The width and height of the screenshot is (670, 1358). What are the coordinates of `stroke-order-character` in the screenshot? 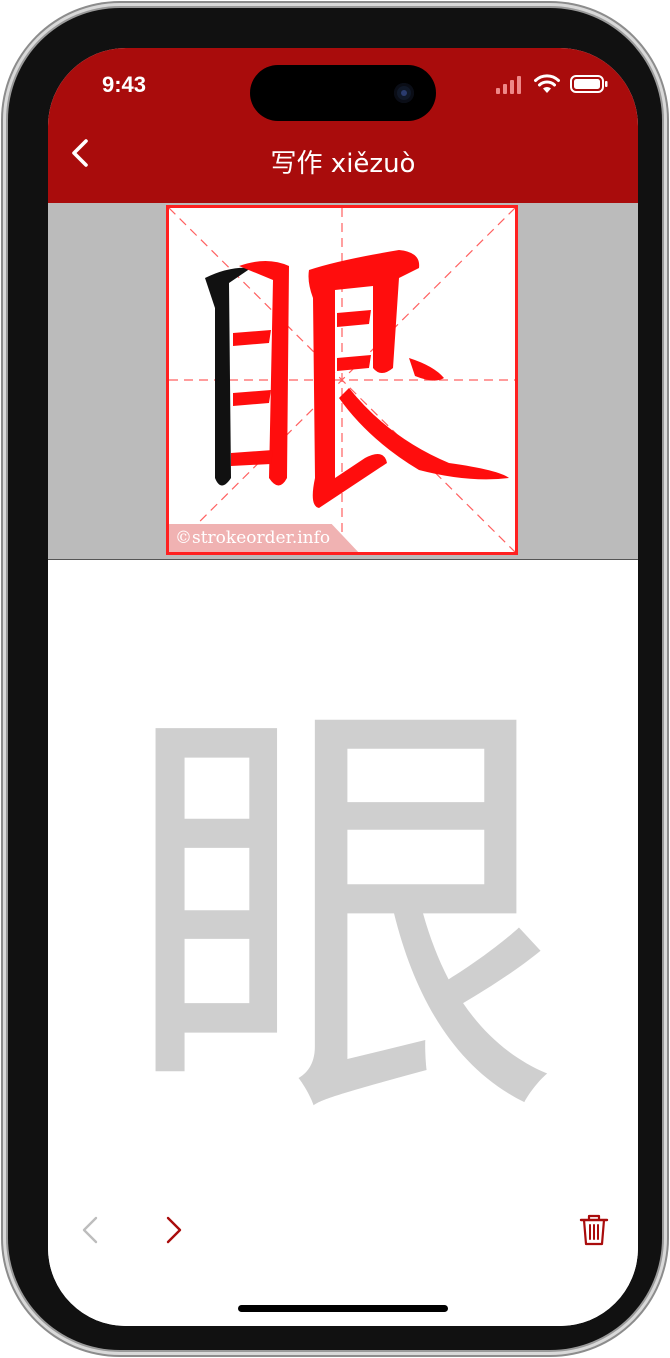 It's located at (357, 379).